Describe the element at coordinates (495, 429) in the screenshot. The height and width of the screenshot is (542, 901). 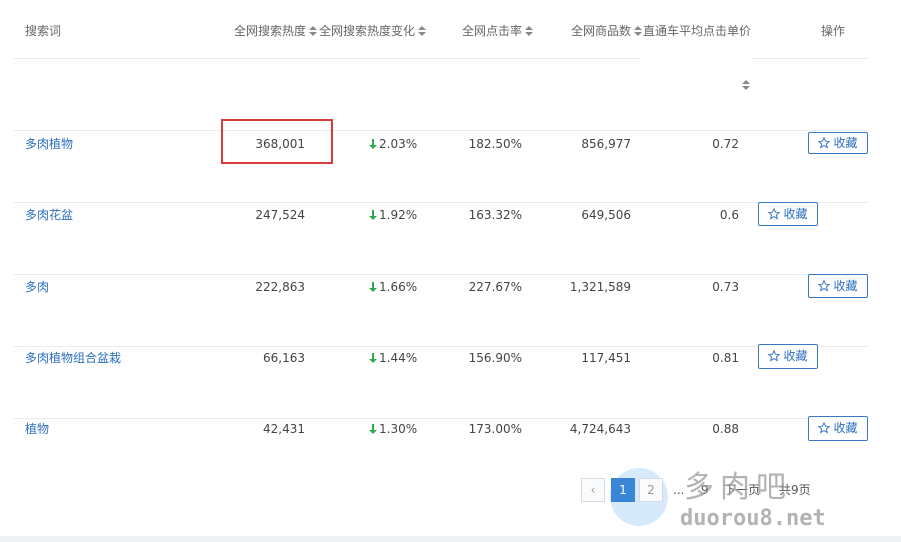
I see `ctr-value: 173.00%` at that location.